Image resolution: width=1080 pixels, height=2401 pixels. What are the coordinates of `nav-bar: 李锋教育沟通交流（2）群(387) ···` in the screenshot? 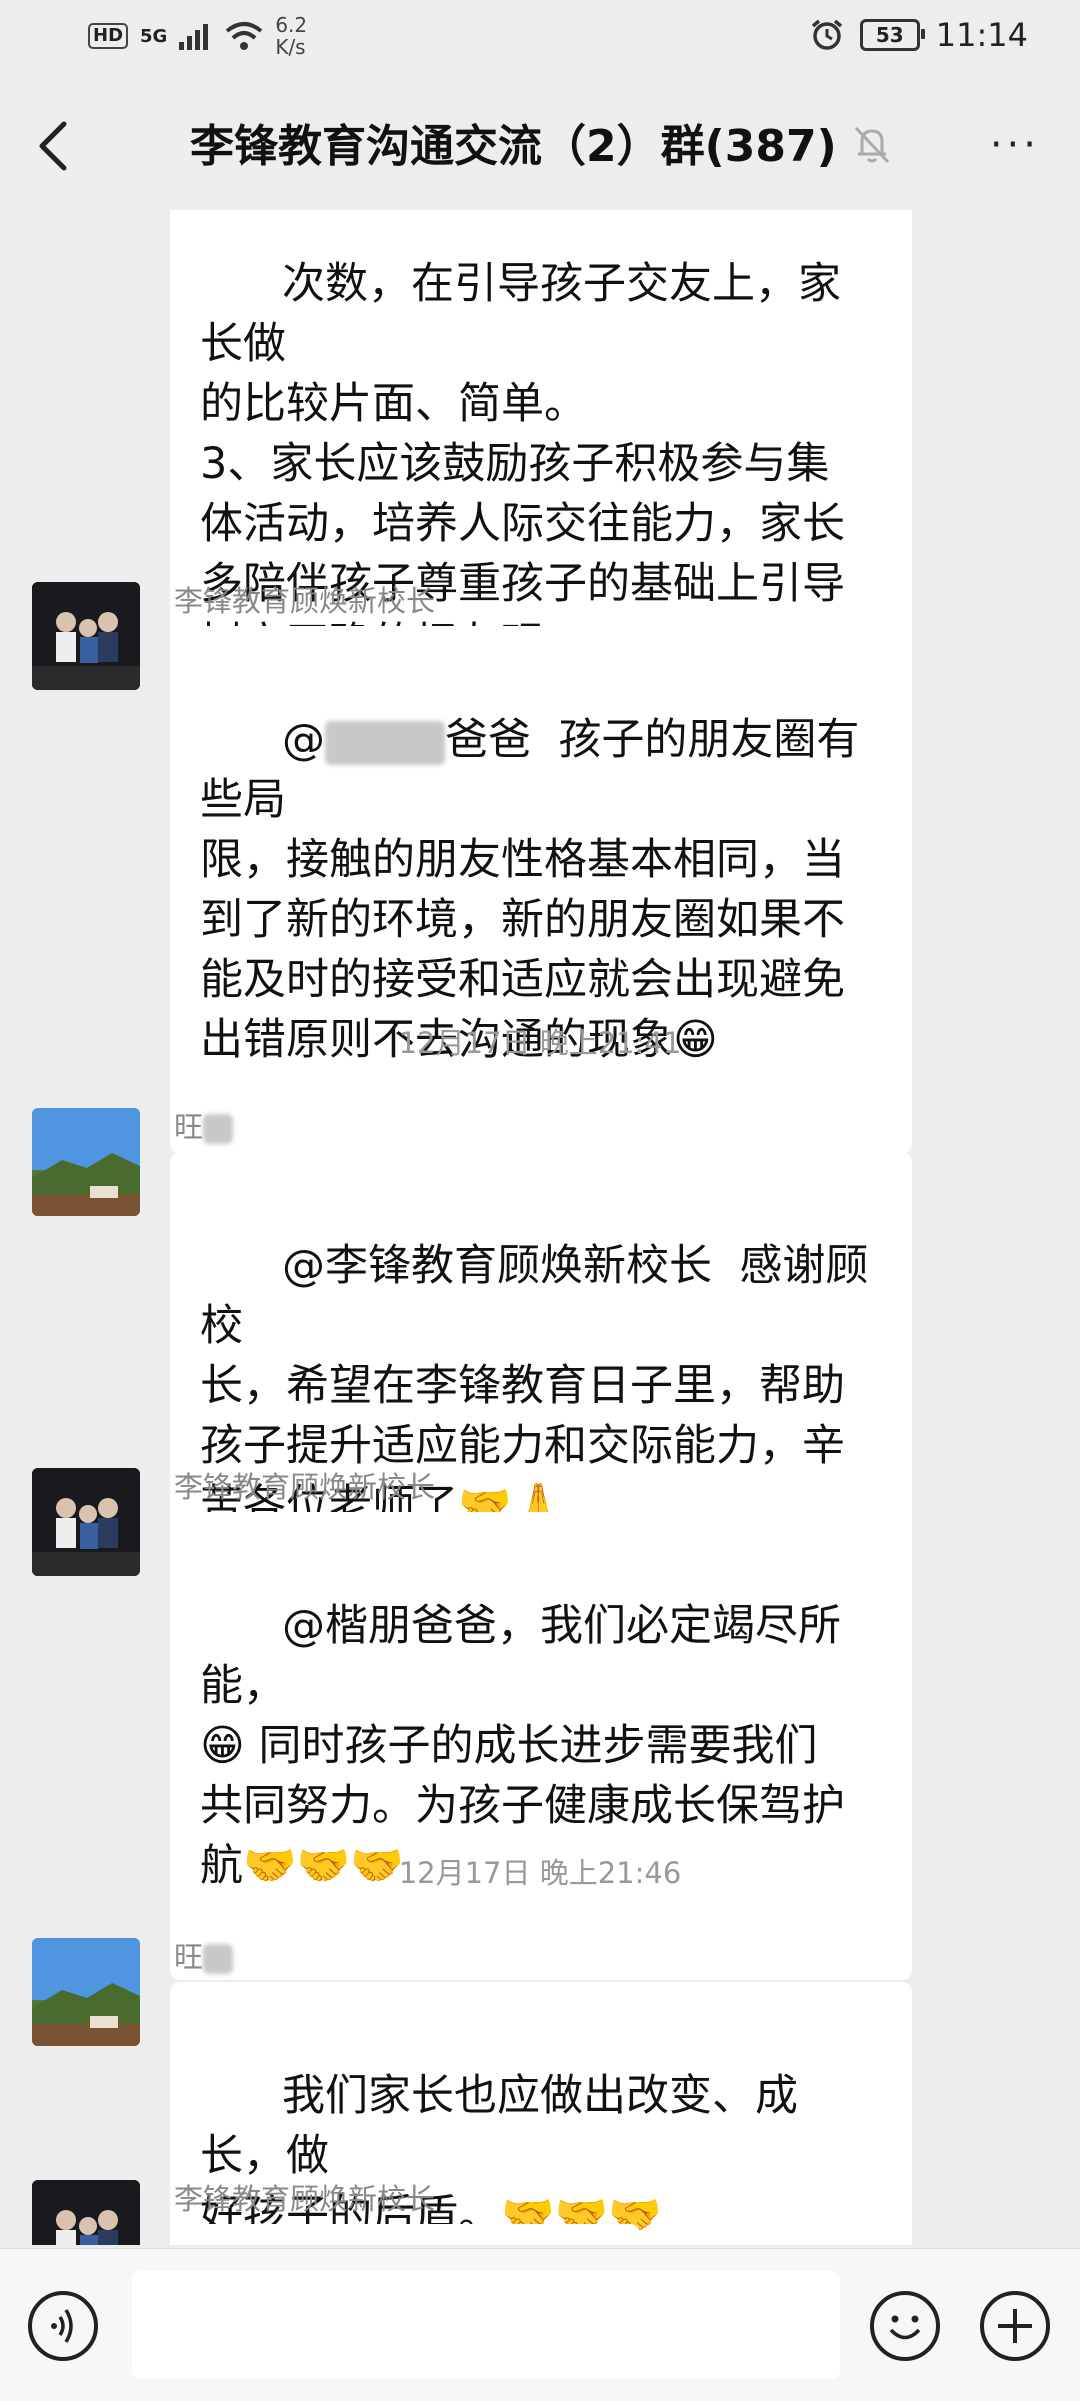 It's located at (540, 145).